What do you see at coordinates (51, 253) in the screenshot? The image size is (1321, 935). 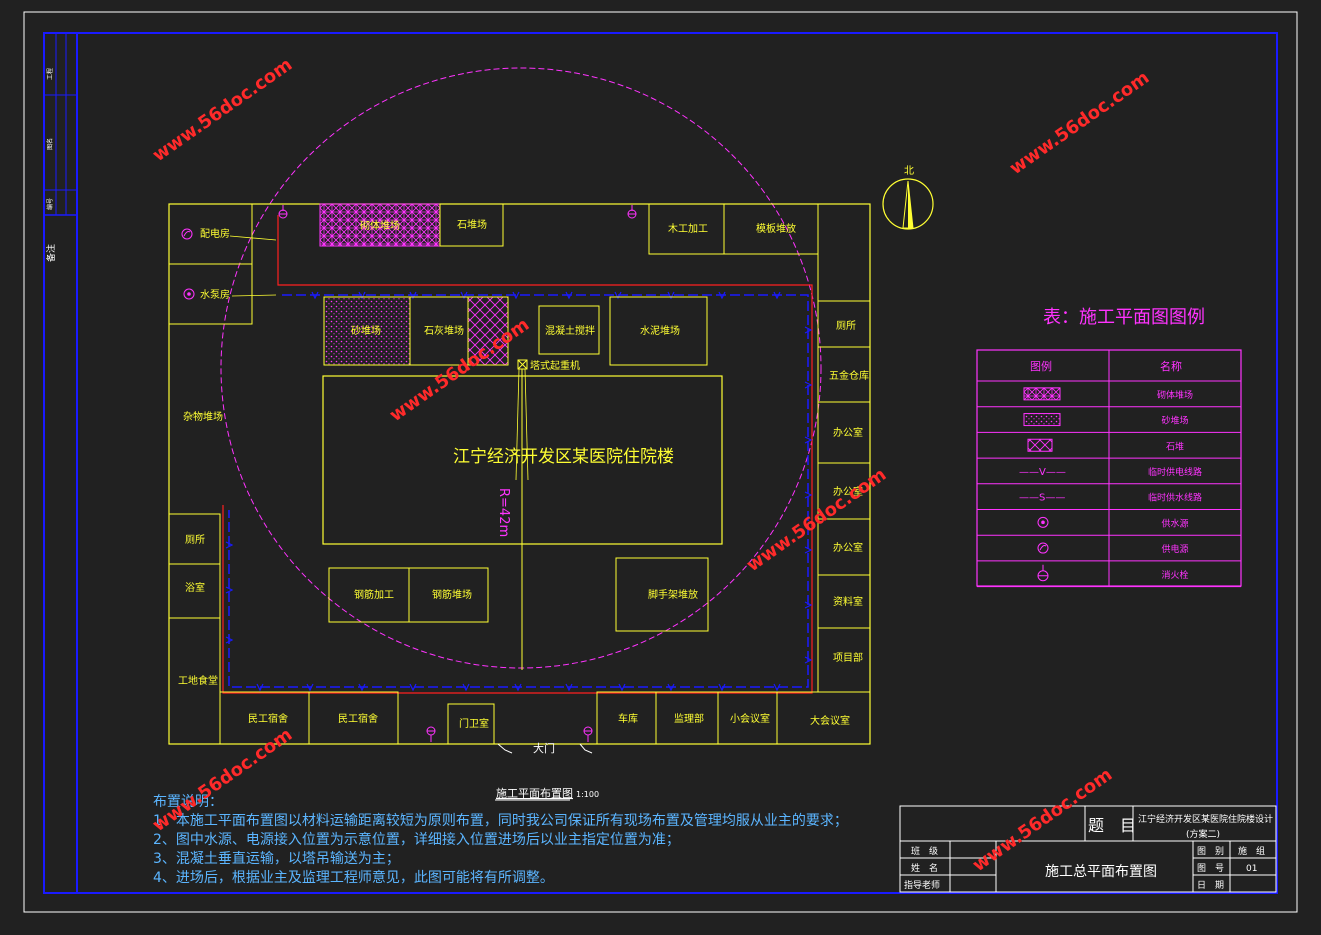 I see `side-label-4: 备注` at bounding box center [51, 253].